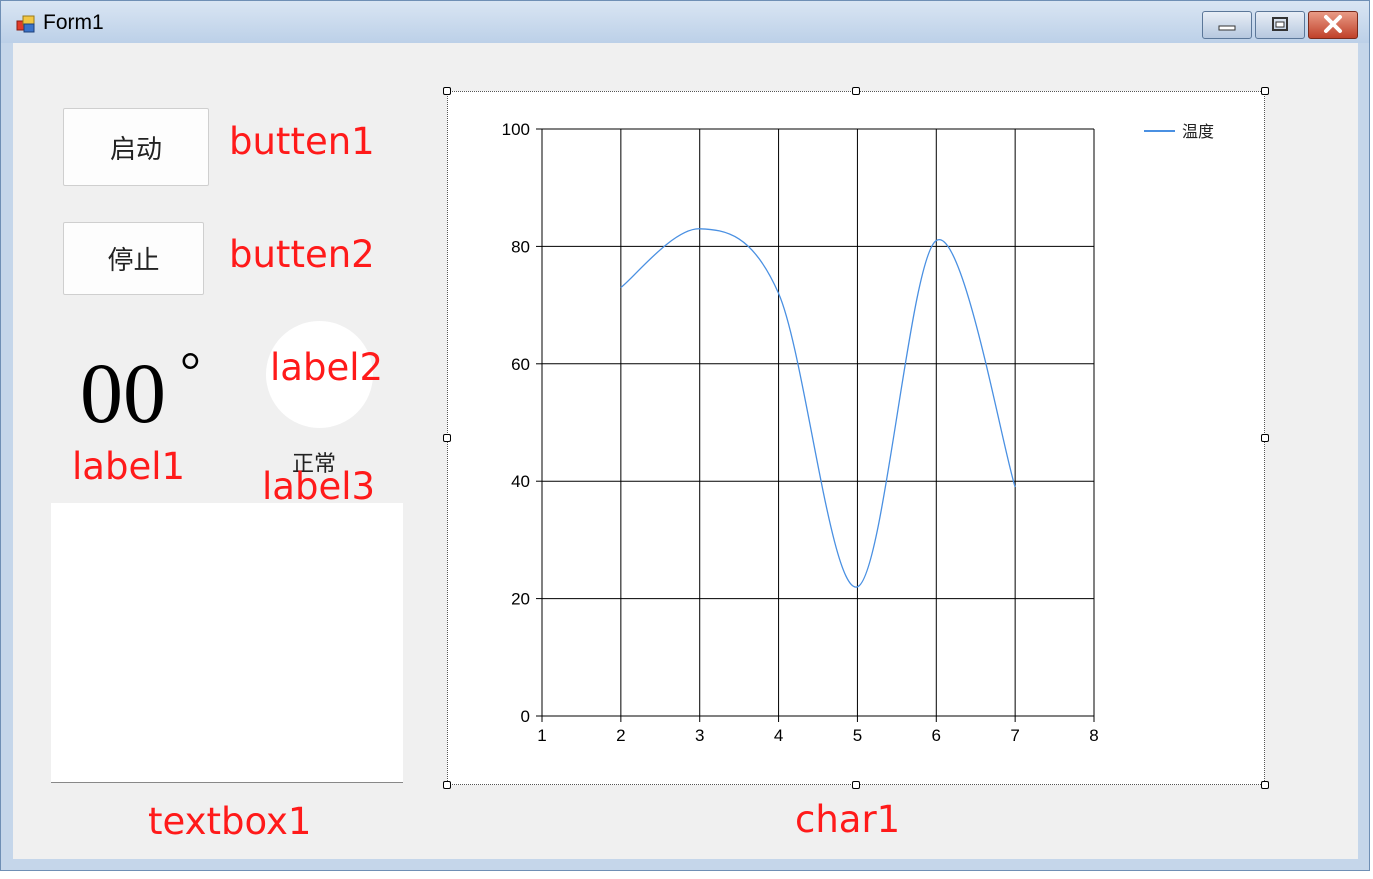 The image size is (1373, 879). I want to click on resize-handle-top-right, so click(1265, 91).